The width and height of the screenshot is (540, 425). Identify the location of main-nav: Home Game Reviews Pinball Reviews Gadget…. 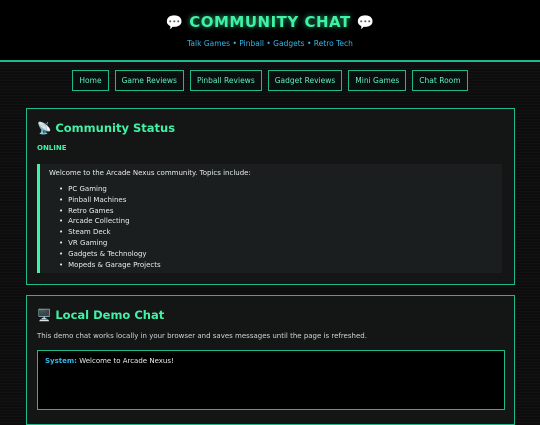
(270, 80).